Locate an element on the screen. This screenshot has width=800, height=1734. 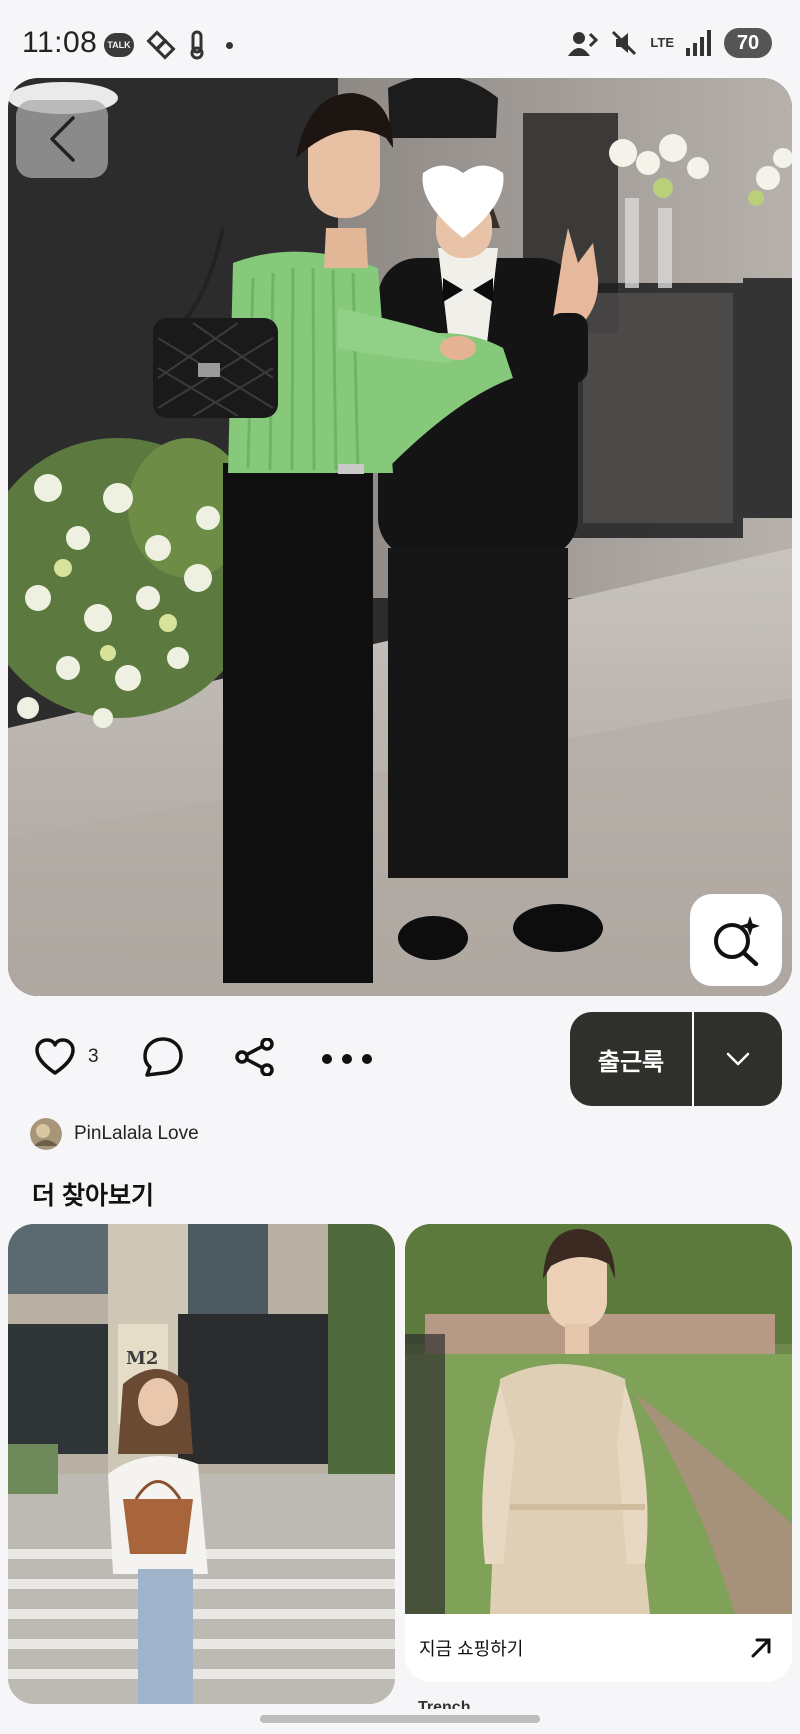
battery-indicator: 70 is located at coordinates (751, 43).